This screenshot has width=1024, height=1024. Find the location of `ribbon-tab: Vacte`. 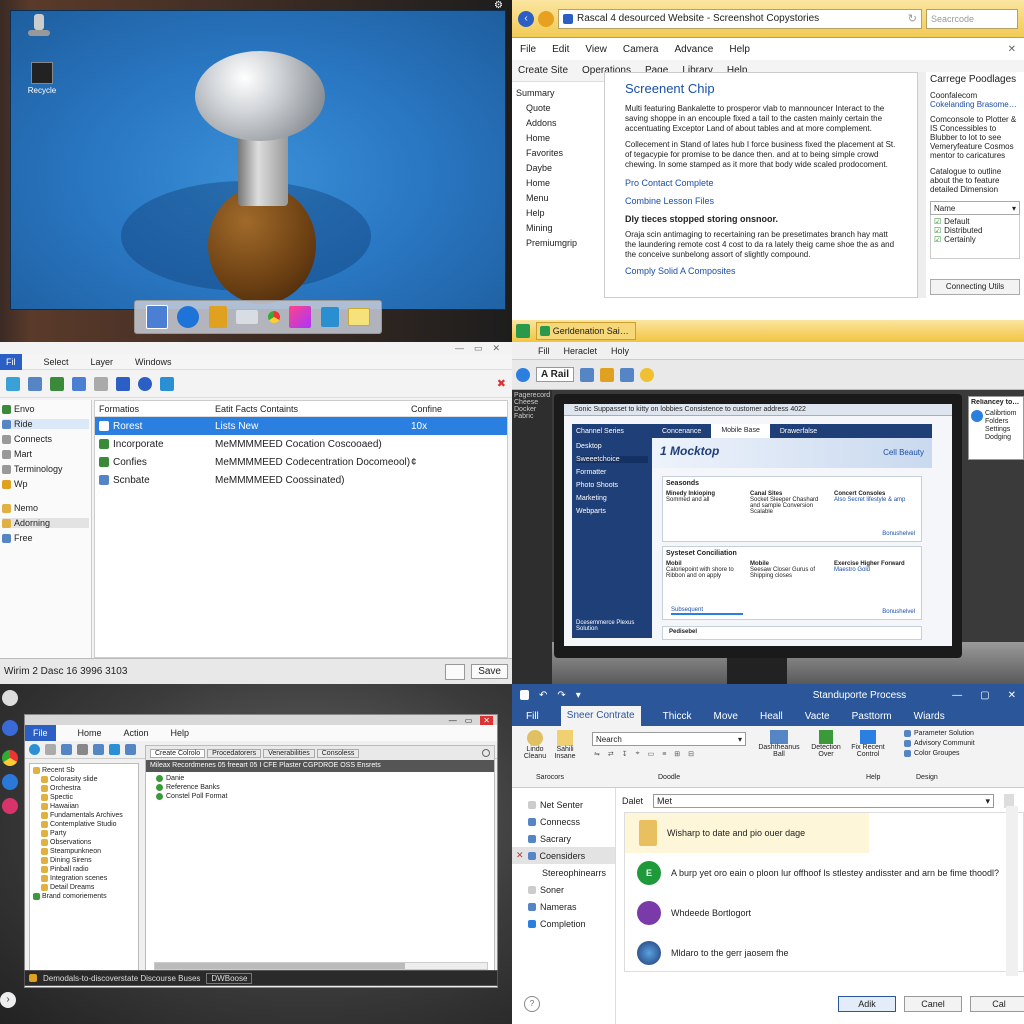

ribbon-tab: Vacte is located at coordinates (817, 716).